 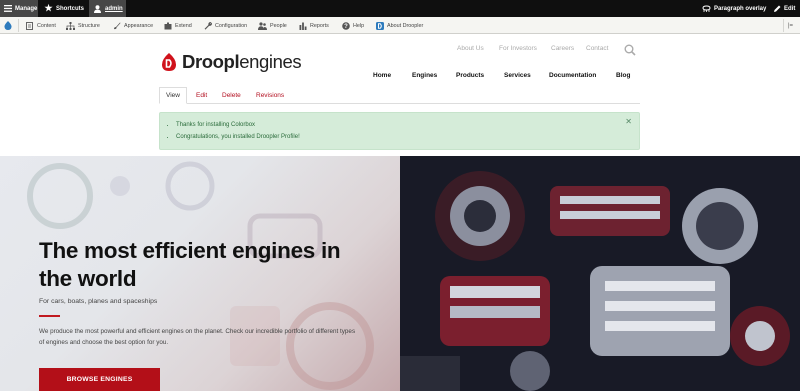 I want to click on hamburger-icon, so click(x=7, y=8).